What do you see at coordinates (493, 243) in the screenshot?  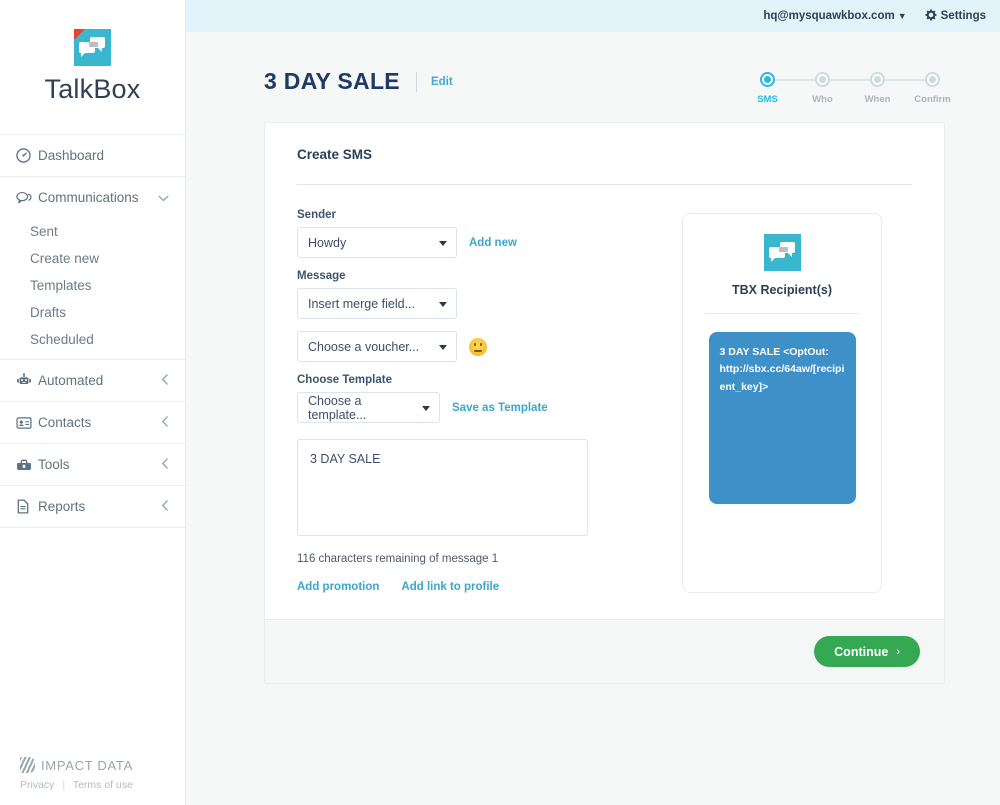 I see `add-new-sender-link: Add new` at bounding box center [493, 243].